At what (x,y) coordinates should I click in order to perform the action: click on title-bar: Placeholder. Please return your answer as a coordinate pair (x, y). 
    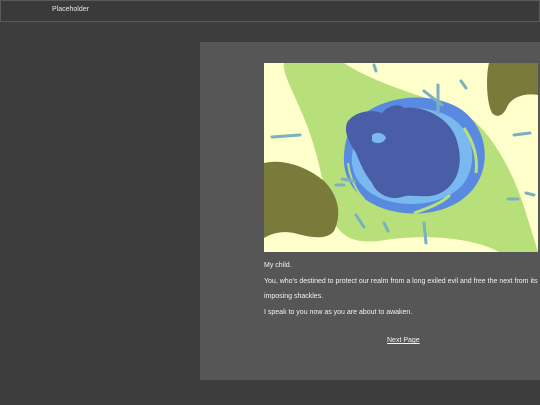
    Looking at the image, I should click on (270, 11).